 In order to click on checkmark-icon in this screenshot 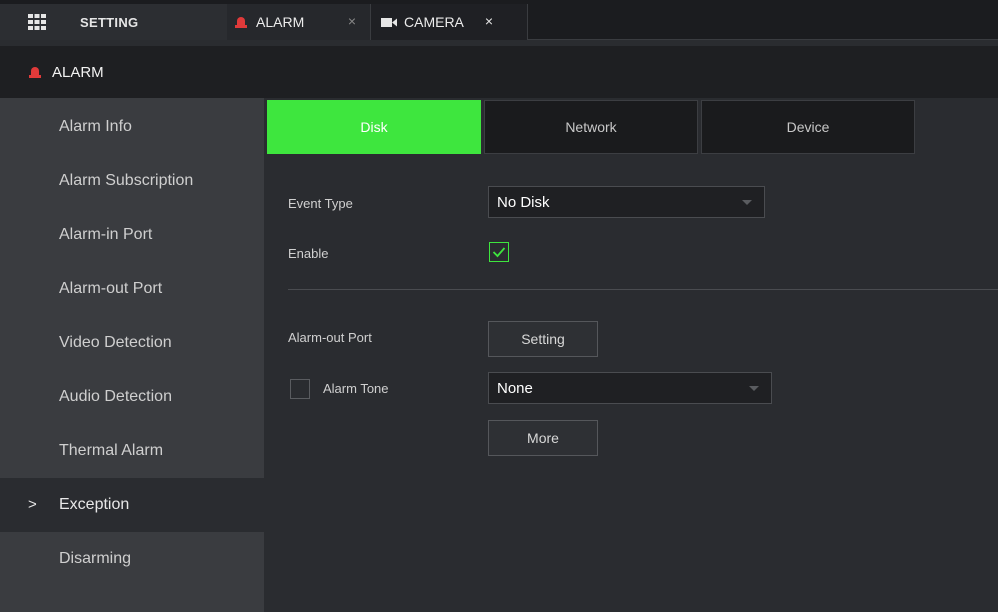, I will do `click(499, 252)`.